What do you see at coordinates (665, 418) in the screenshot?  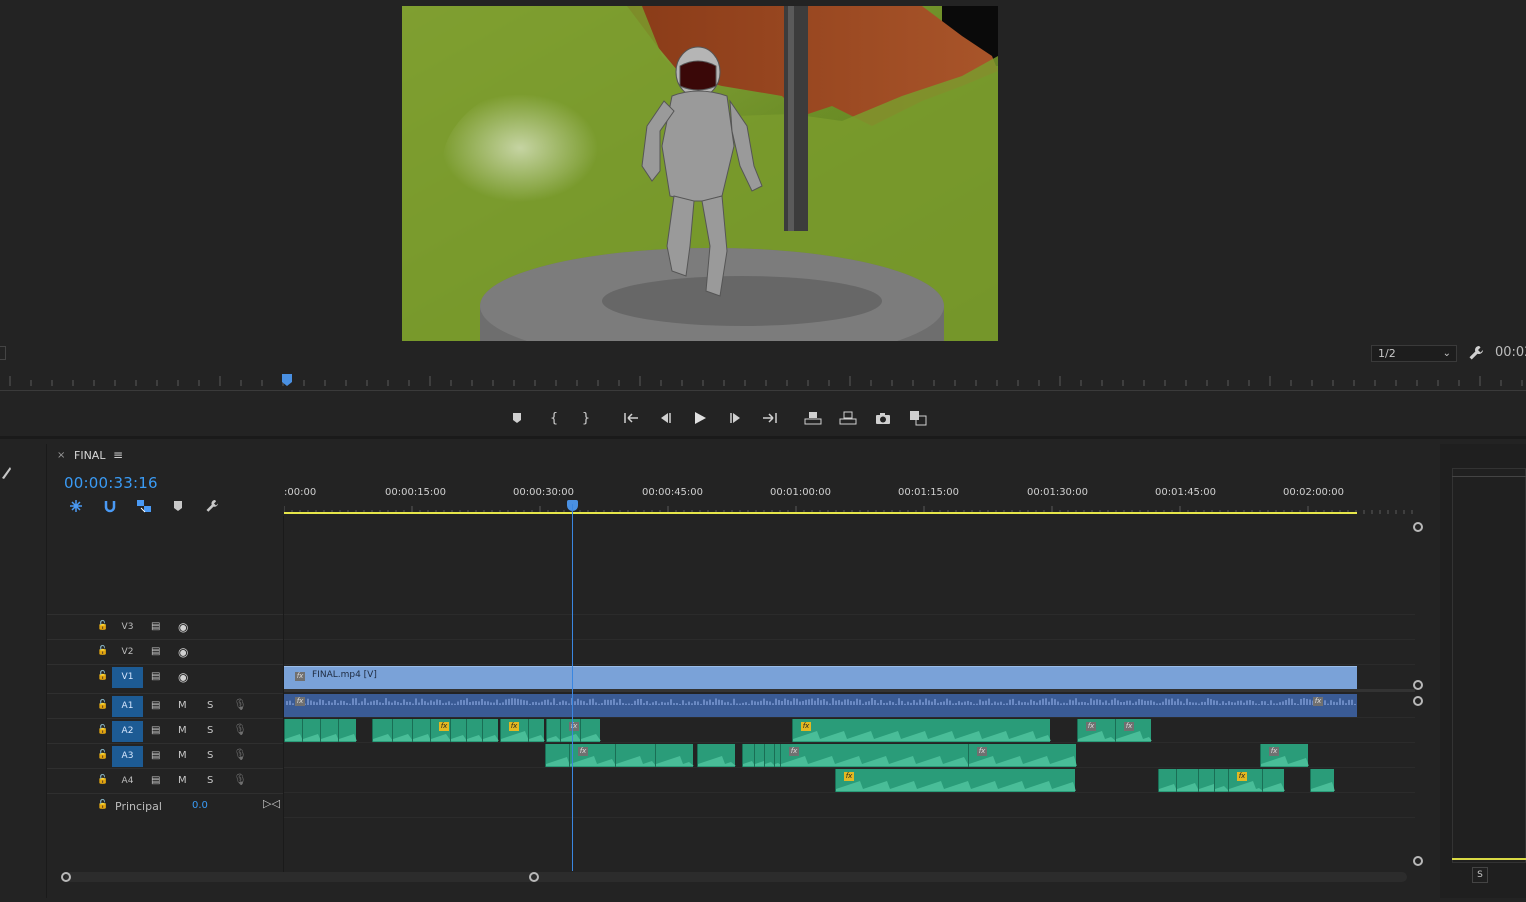 I see `step-back-button` at bounding box center [665, 418].